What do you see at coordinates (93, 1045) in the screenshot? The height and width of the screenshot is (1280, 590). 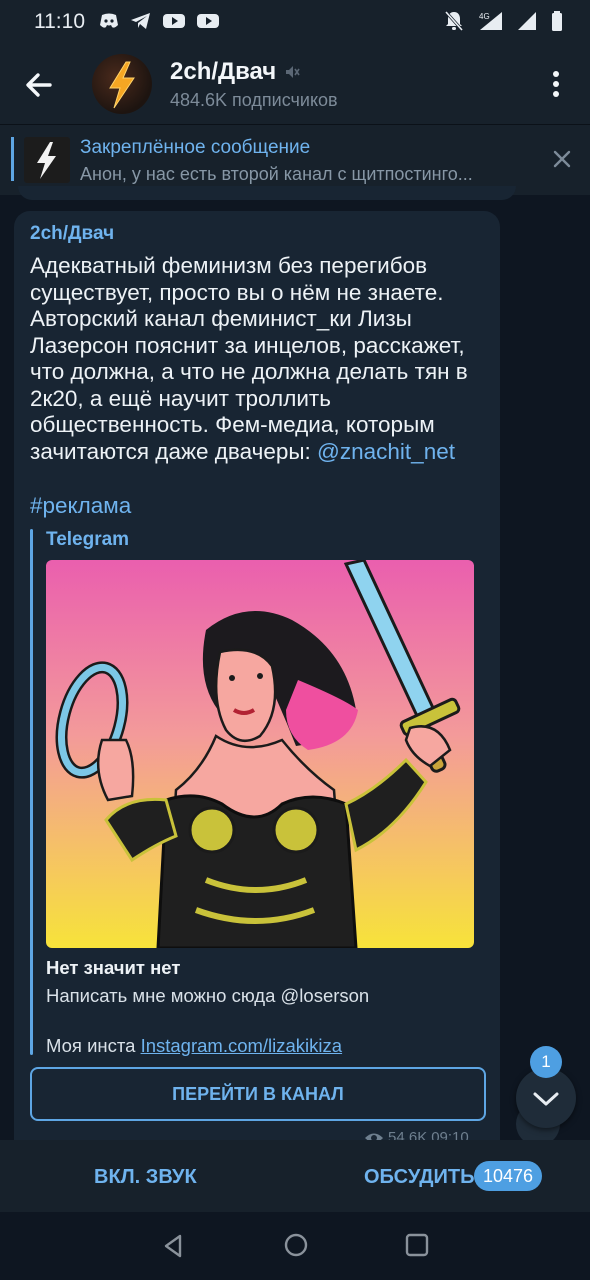 I see `insta-prefix: Моя инста` at bounding box center [93, 1045].